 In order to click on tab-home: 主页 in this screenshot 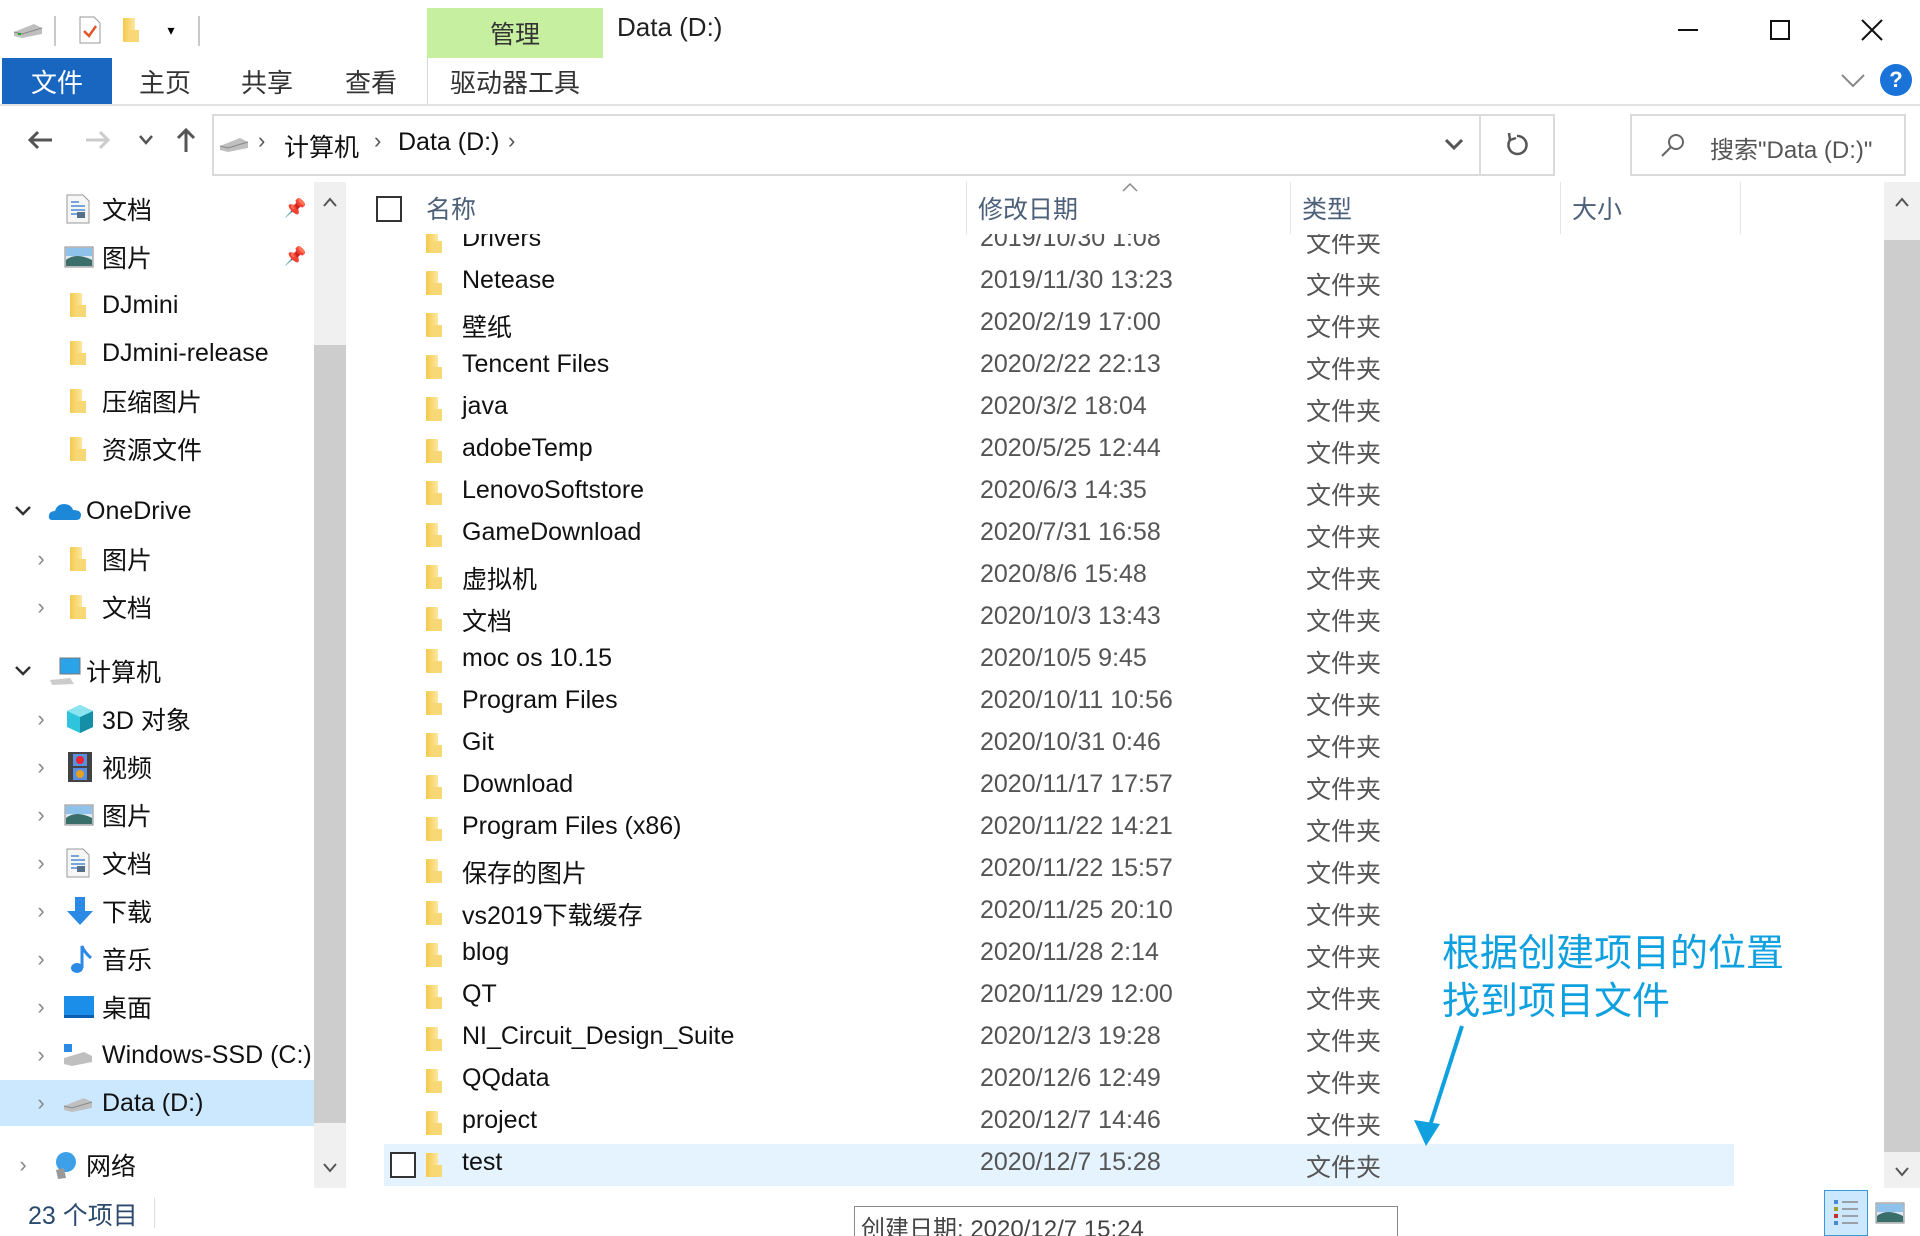, I will do `click(165, 81)`.